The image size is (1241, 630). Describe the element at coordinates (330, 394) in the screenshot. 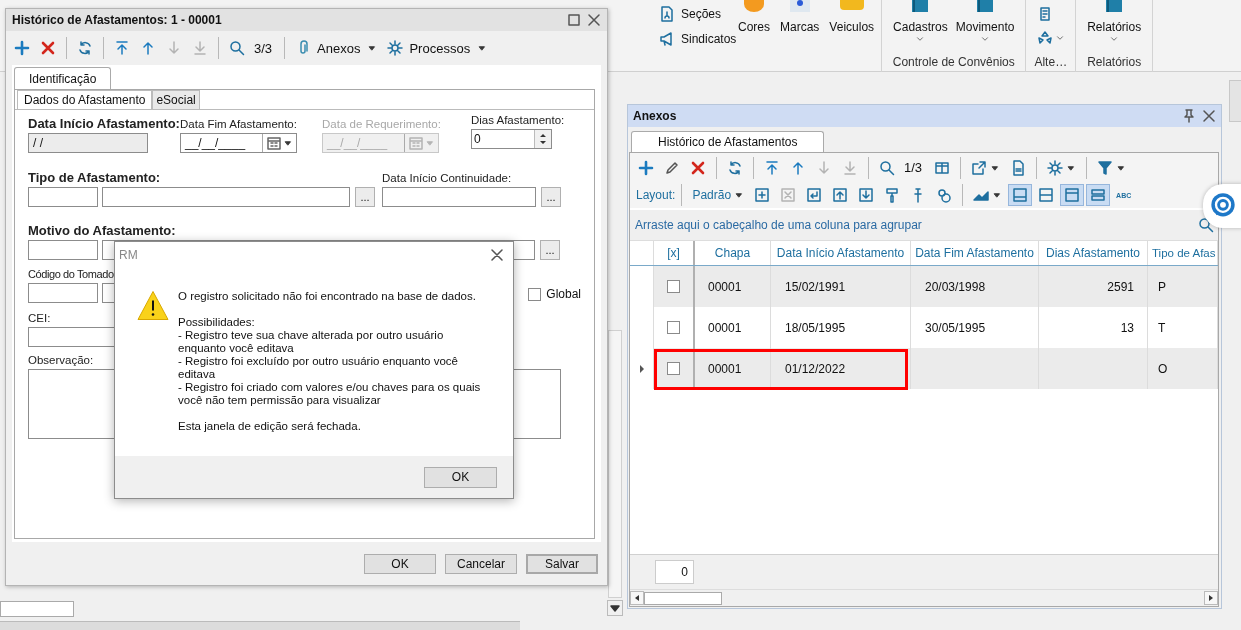

I see `message-text: - Registro foi criado com valores e/ou chaves para os quais você não tem permissão para visualizar` at that location.